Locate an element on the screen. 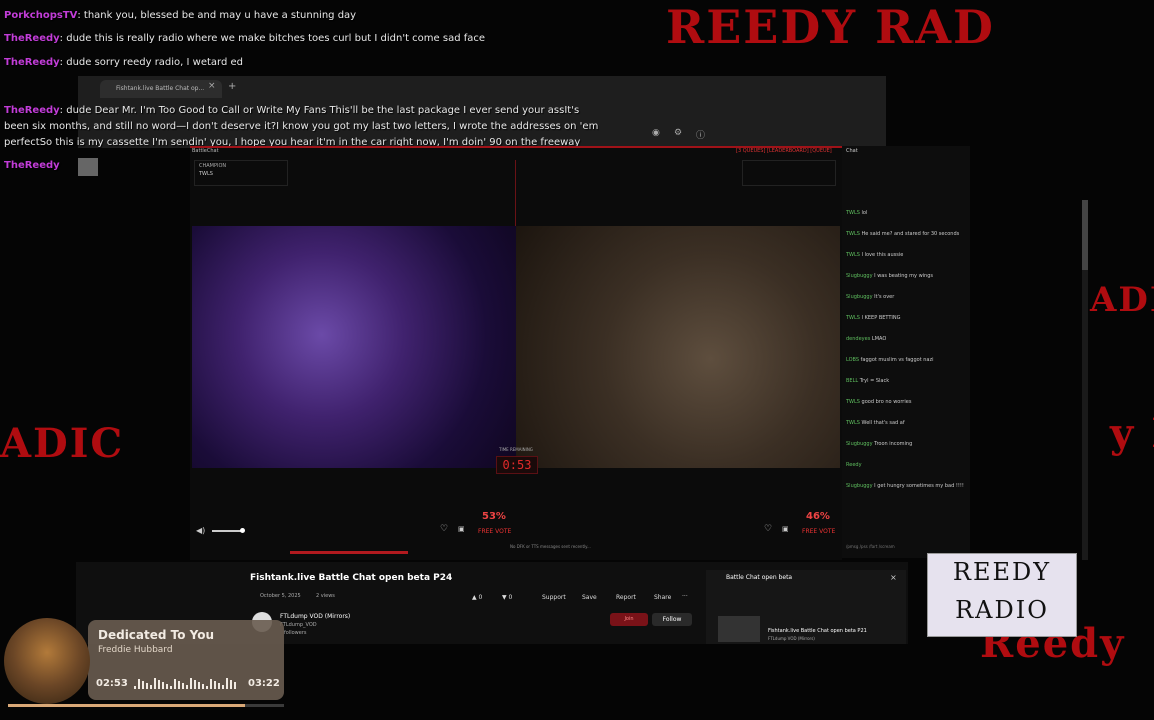 The width and height of the screenshot is (1154, 720). left-player-card: CHAMPION TWLS is located at coordinates (241, 173).